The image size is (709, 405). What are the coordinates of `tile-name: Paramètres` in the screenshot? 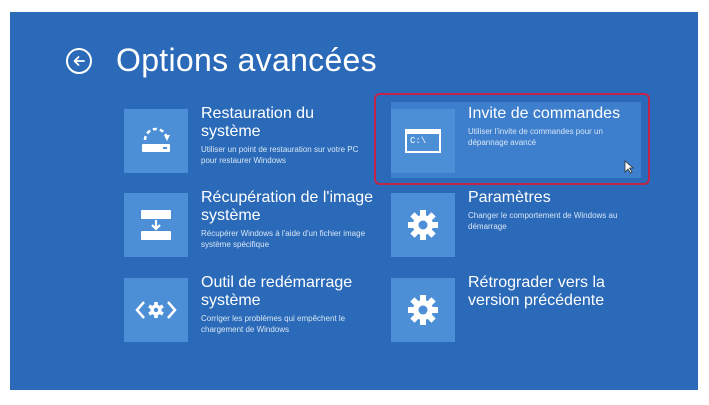 It's located at (509, 197).